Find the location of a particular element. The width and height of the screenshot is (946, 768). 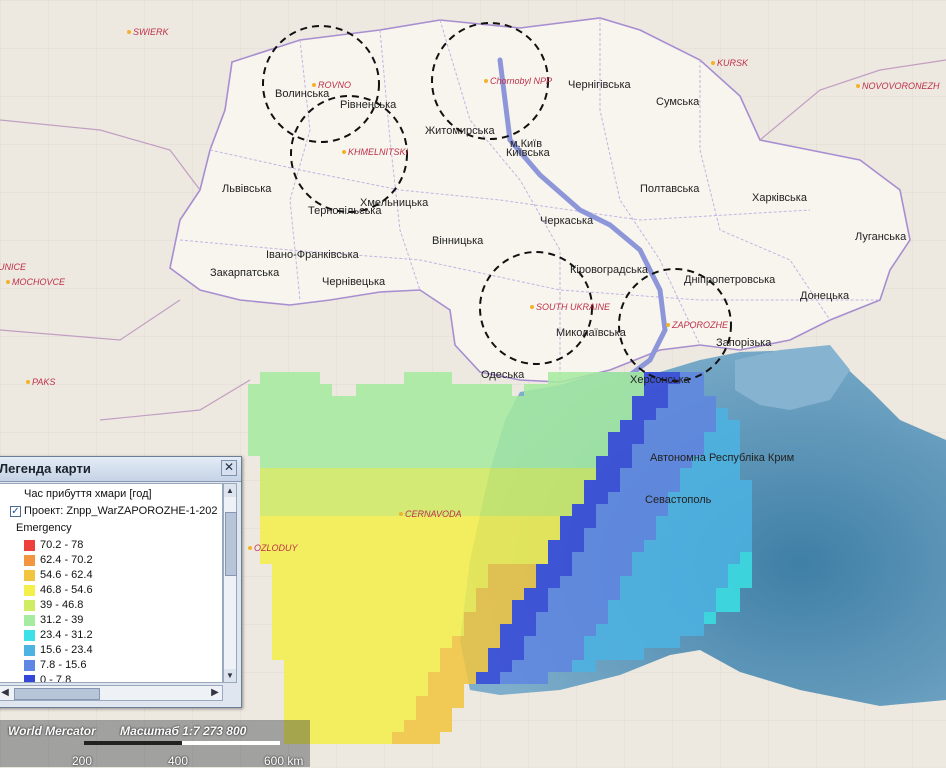

scroll-thumb is located at coordinates (231, 544).